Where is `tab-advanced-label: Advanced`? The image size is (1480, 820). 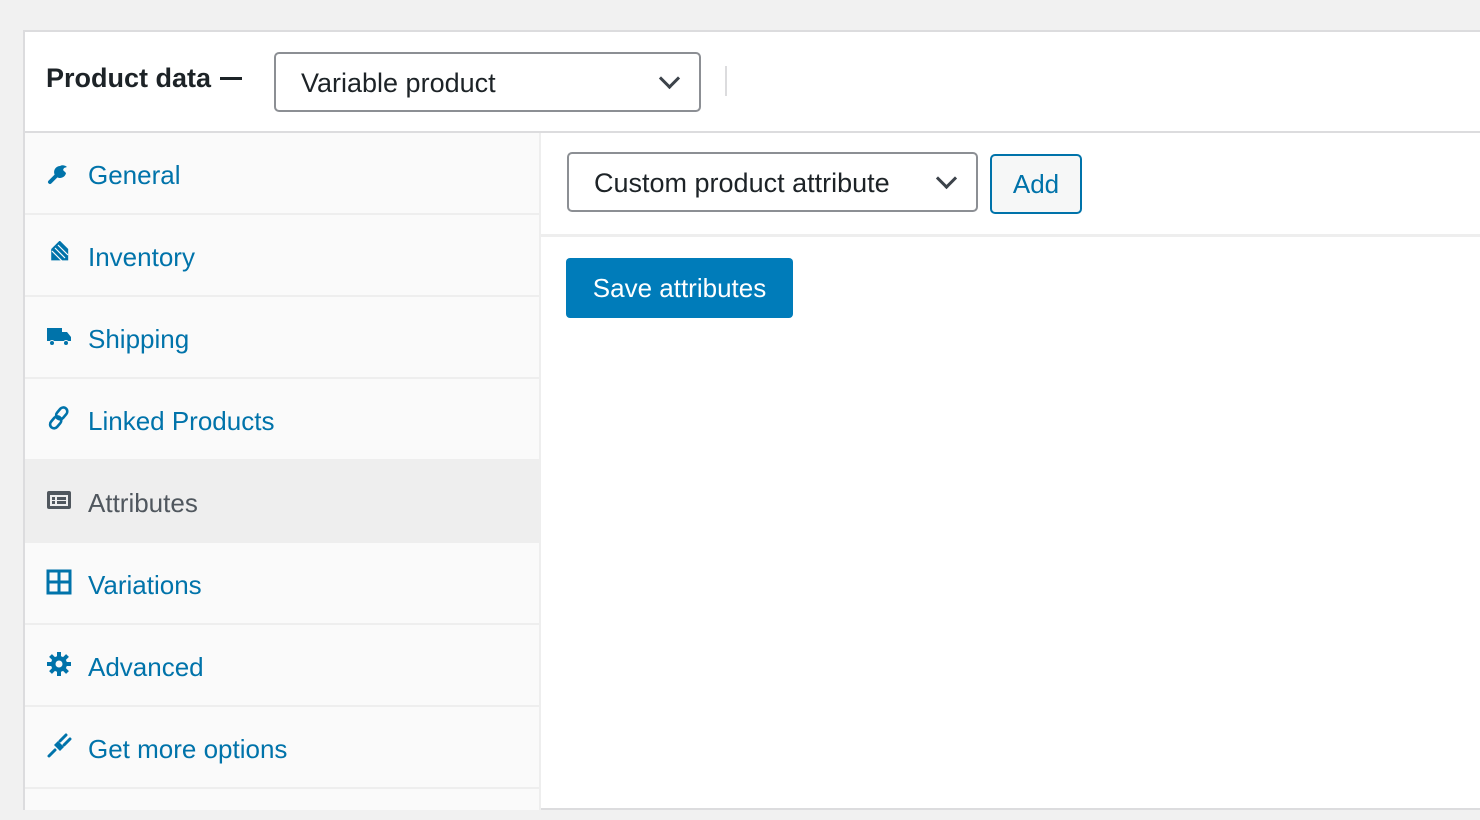
tab-advanced-label: Advanced is located at coordinates (146, 667).